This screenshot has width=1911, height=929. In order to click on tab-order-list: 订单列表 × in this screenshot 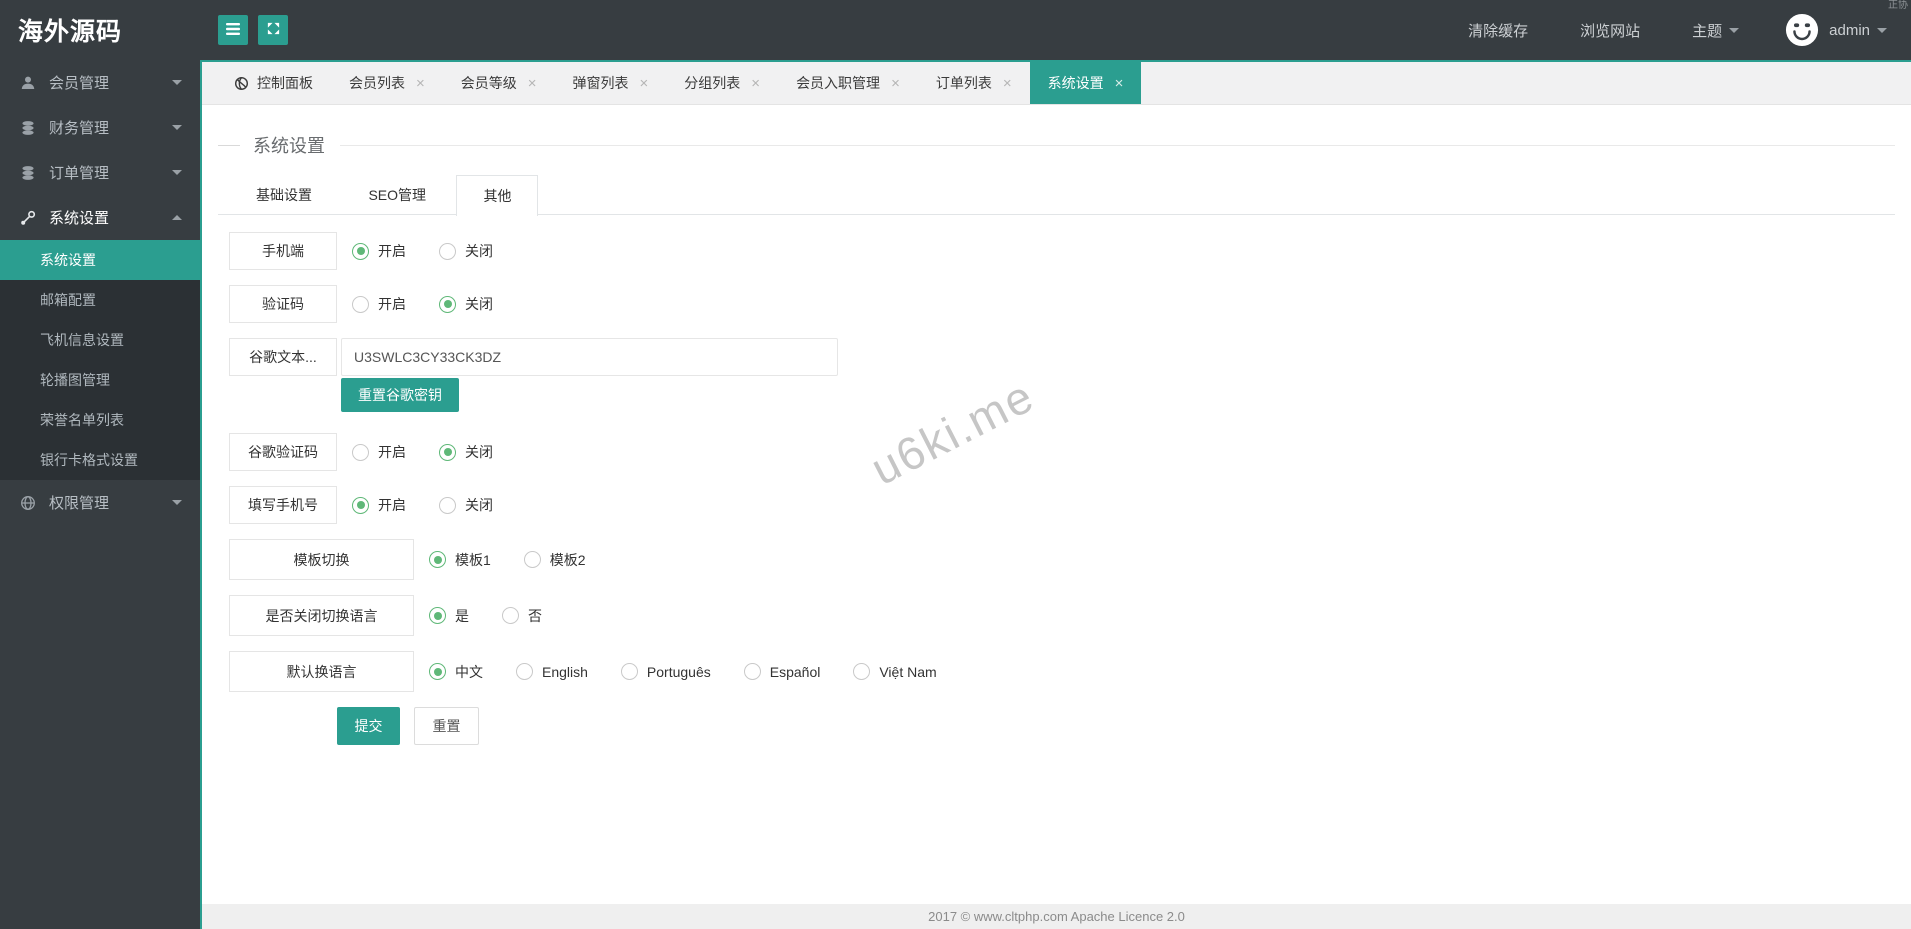, I will do `click(974, 83)`.